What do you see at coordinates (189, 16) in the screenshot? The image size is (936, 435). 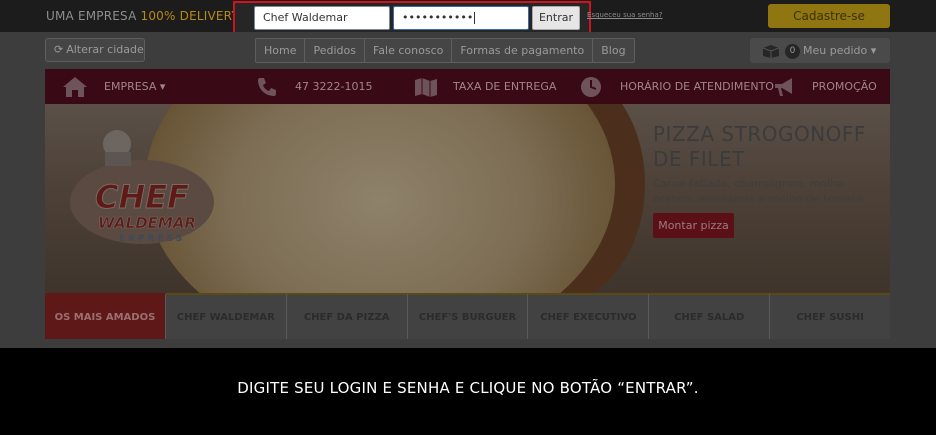 I see `brand-tagline-highlight: 100% DELIVERY` at bounding box center [189, 16].